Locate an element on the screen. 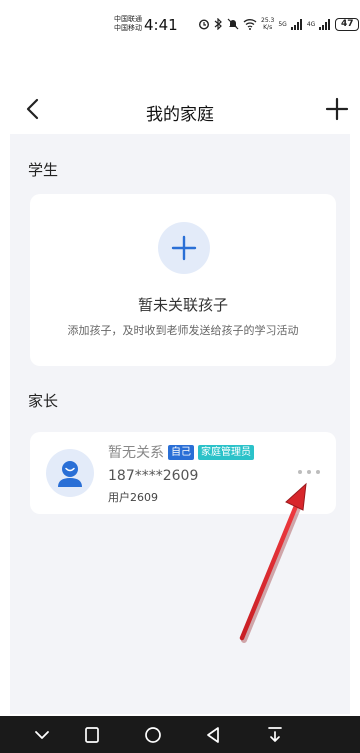  speed-unit: K/s is located at coordinates (268, 27).